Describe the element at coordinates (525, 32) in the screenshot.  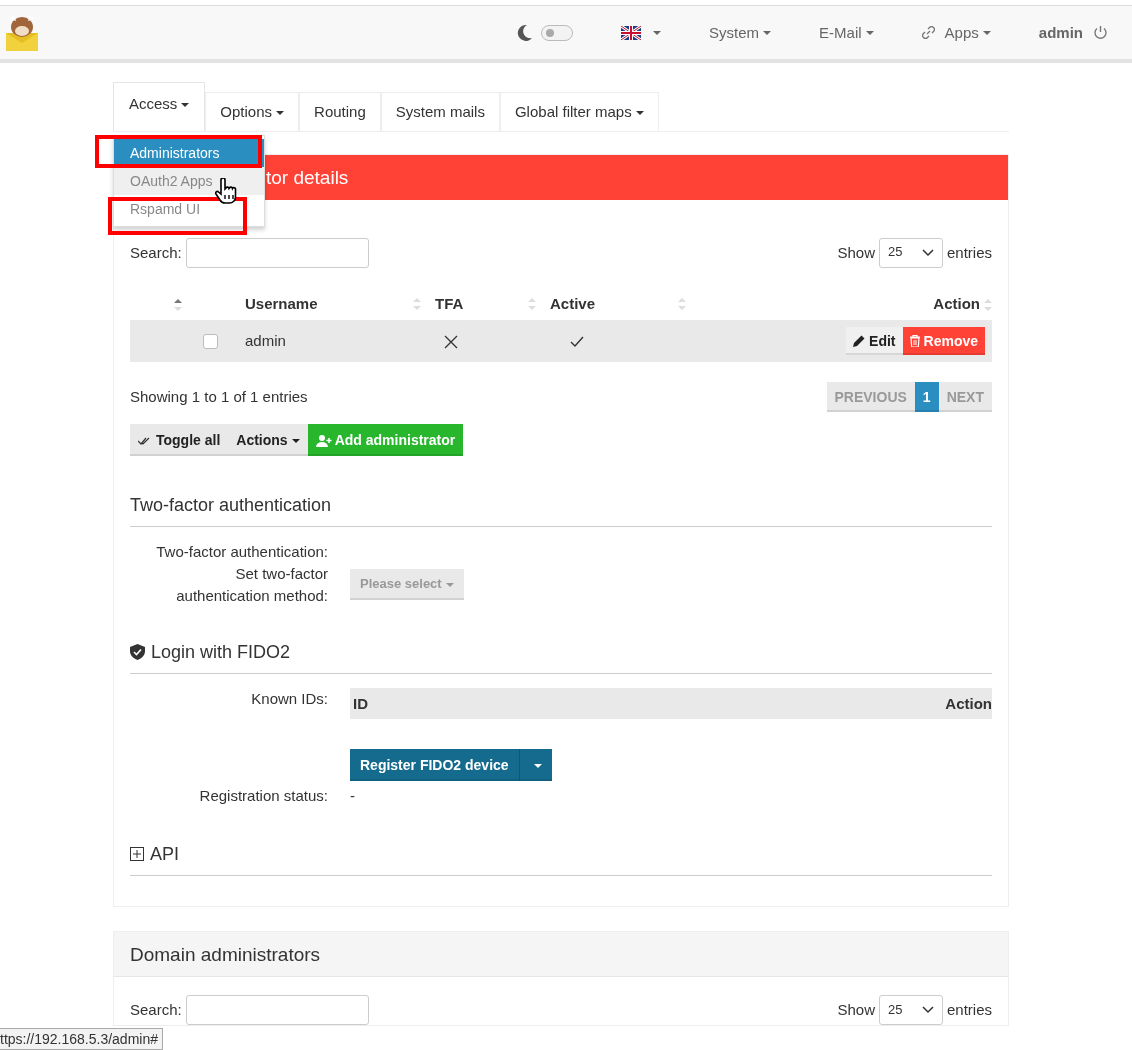
I see `moon-icon` at that location.